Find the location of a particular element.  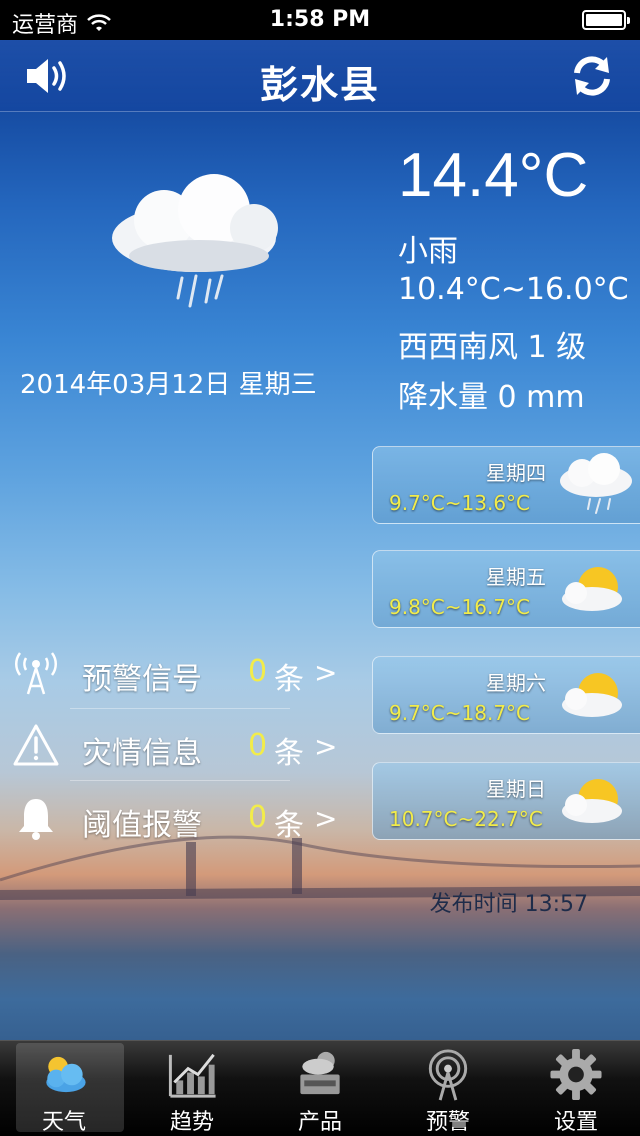

tab-label: 天气 is located at coordinates (63, 1122).